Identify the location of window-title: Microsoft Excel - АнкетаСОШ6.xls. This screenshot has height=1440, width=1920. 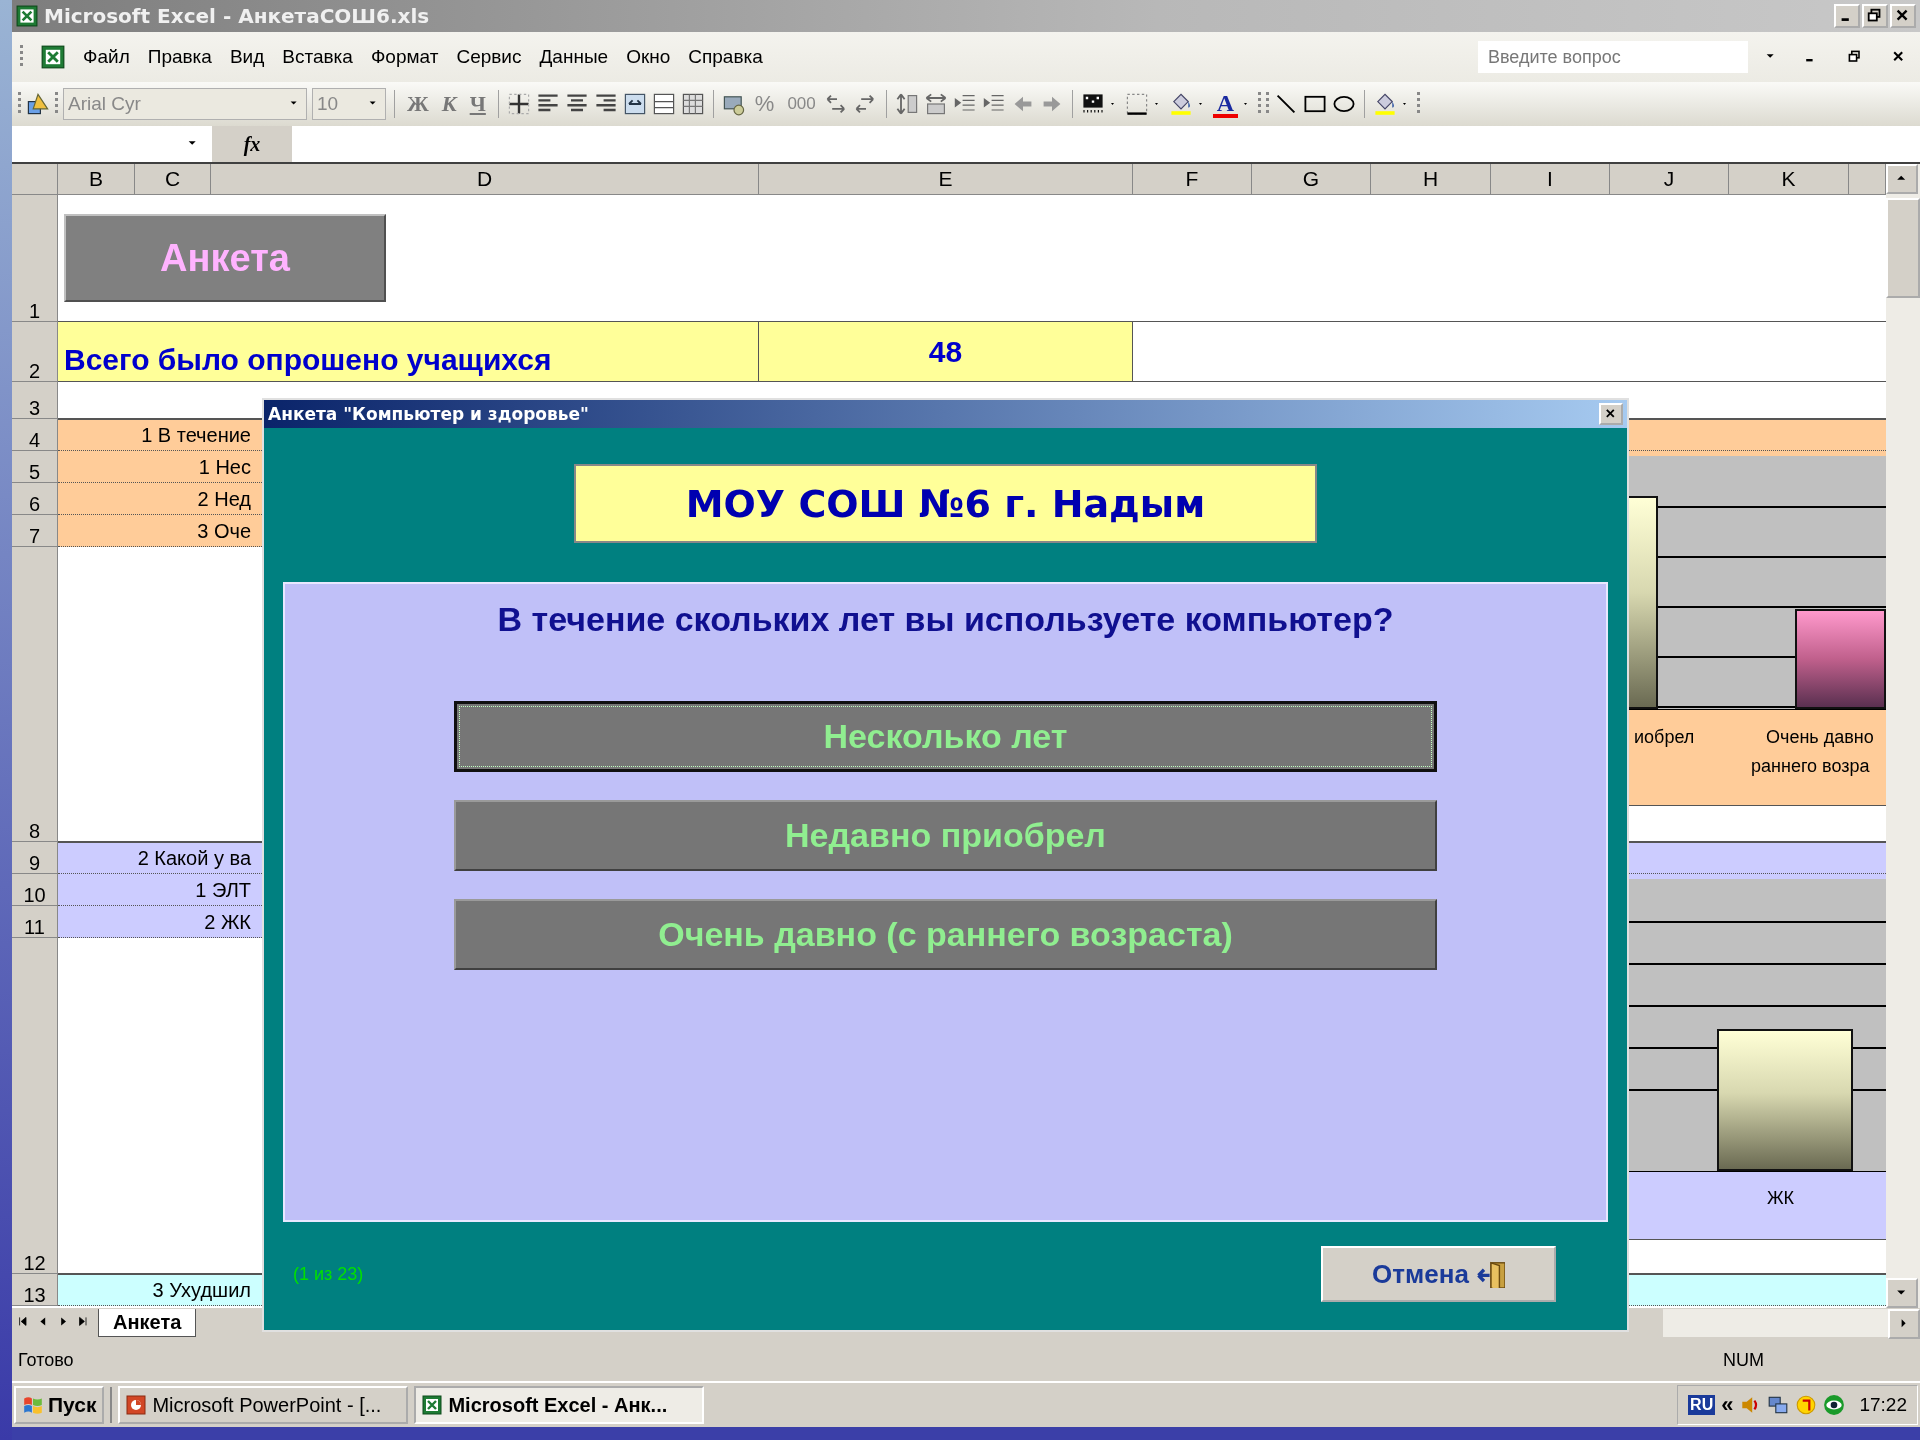
(237, 16).